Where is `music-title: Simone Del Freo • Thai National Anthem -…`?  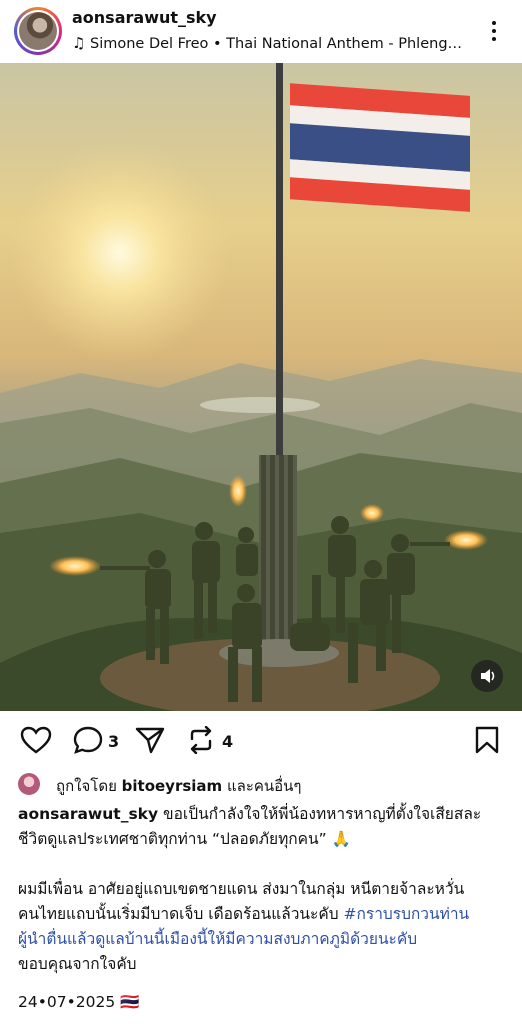
music-title: Simone Del Freo • Thai National Anthem -… is located at coordinates (276, 44).